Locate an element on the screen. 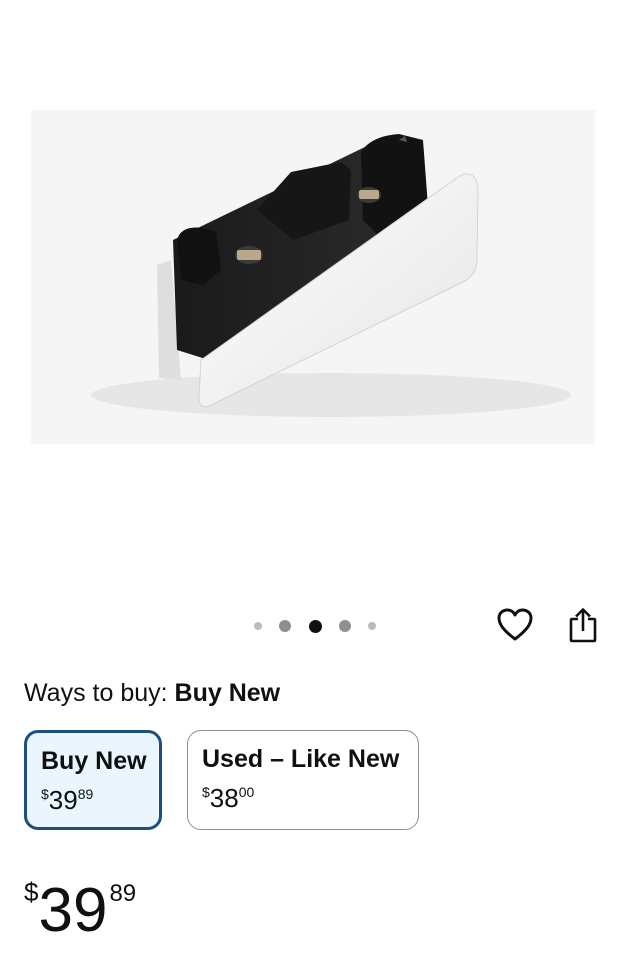  product-price: $3989 is located at coordinates (80, 901).